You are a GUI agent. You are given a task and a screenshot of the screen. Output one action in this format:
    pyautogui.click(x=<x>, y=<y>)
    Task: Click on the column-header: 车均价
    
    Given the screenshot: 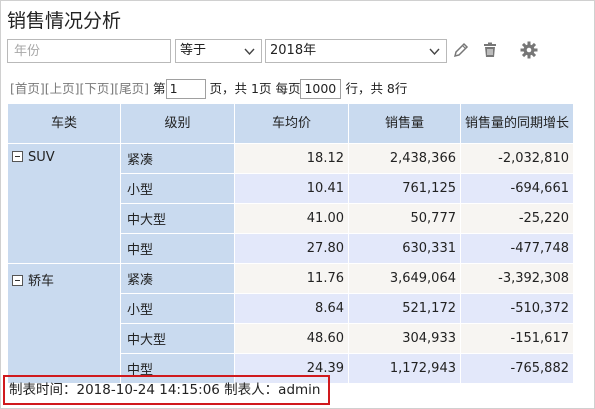 What is the action you would take?
    pyautogui.click(x=291, y=123)
    